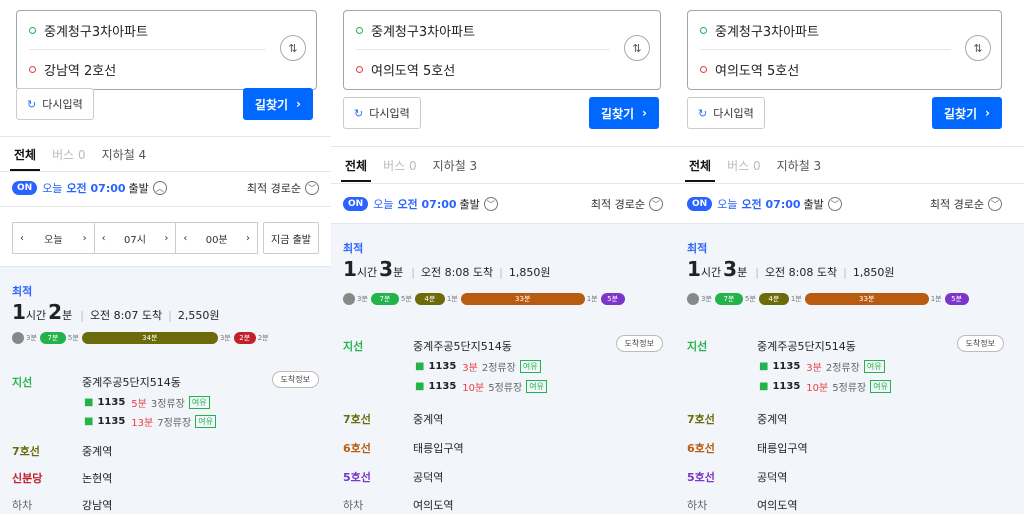 The image size is (1024, 514). I want to click on origin-dot-icon, so click(359, 30).